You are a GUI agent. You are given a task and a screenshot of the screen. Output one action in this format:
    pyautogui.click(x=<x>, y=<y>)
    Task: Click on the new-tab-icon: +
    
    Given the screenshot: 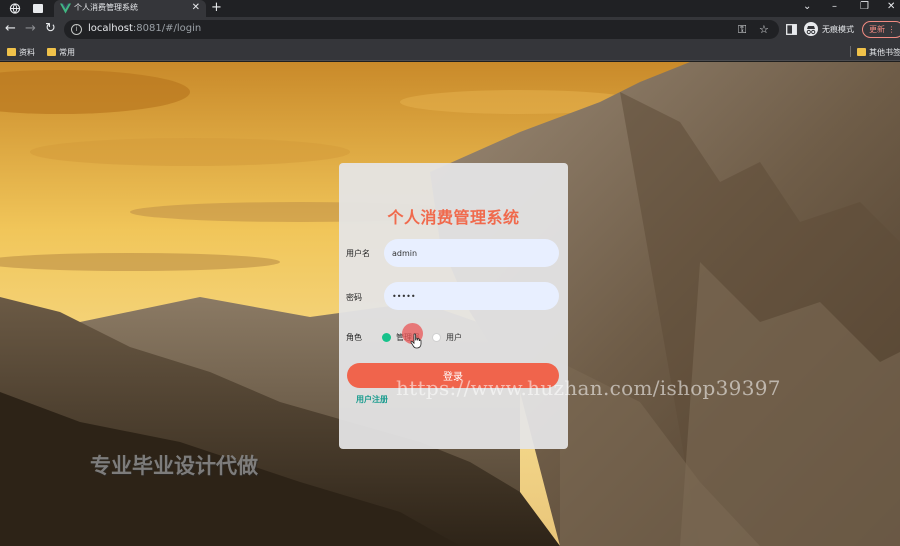 What is the action you would take?
    pyautogui.click(x=216, y=8)
    